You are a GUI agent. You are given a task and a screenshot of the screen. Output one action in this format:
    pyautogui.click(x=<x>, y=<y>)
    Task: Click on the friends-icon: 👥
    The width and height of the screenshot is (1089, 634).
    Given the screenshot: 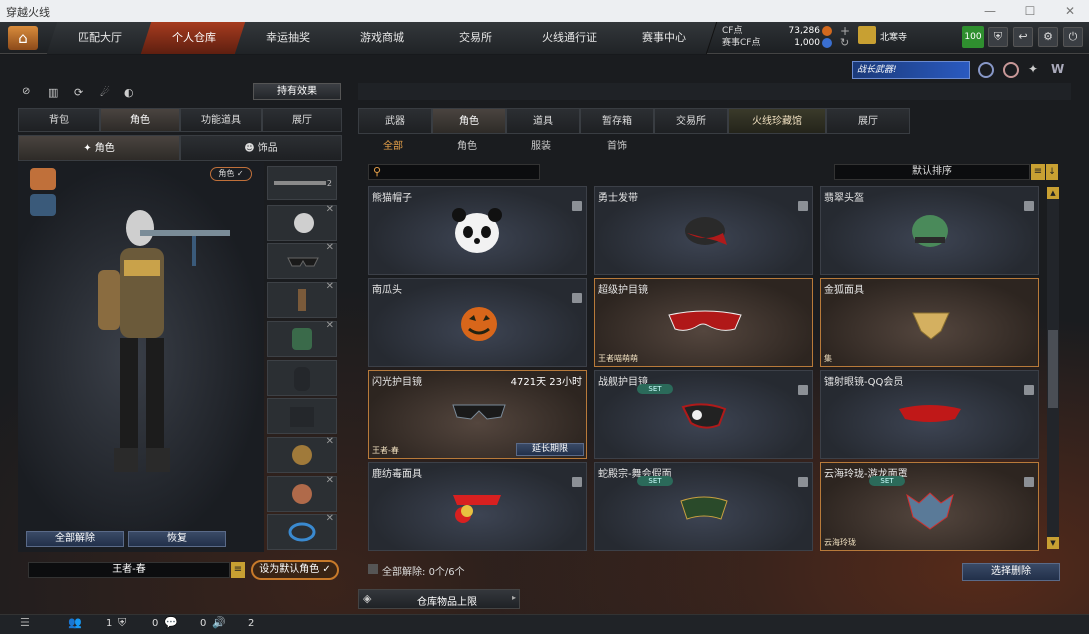 What is the action you would take?
    pyautogui.click(x=75, y=622)
    